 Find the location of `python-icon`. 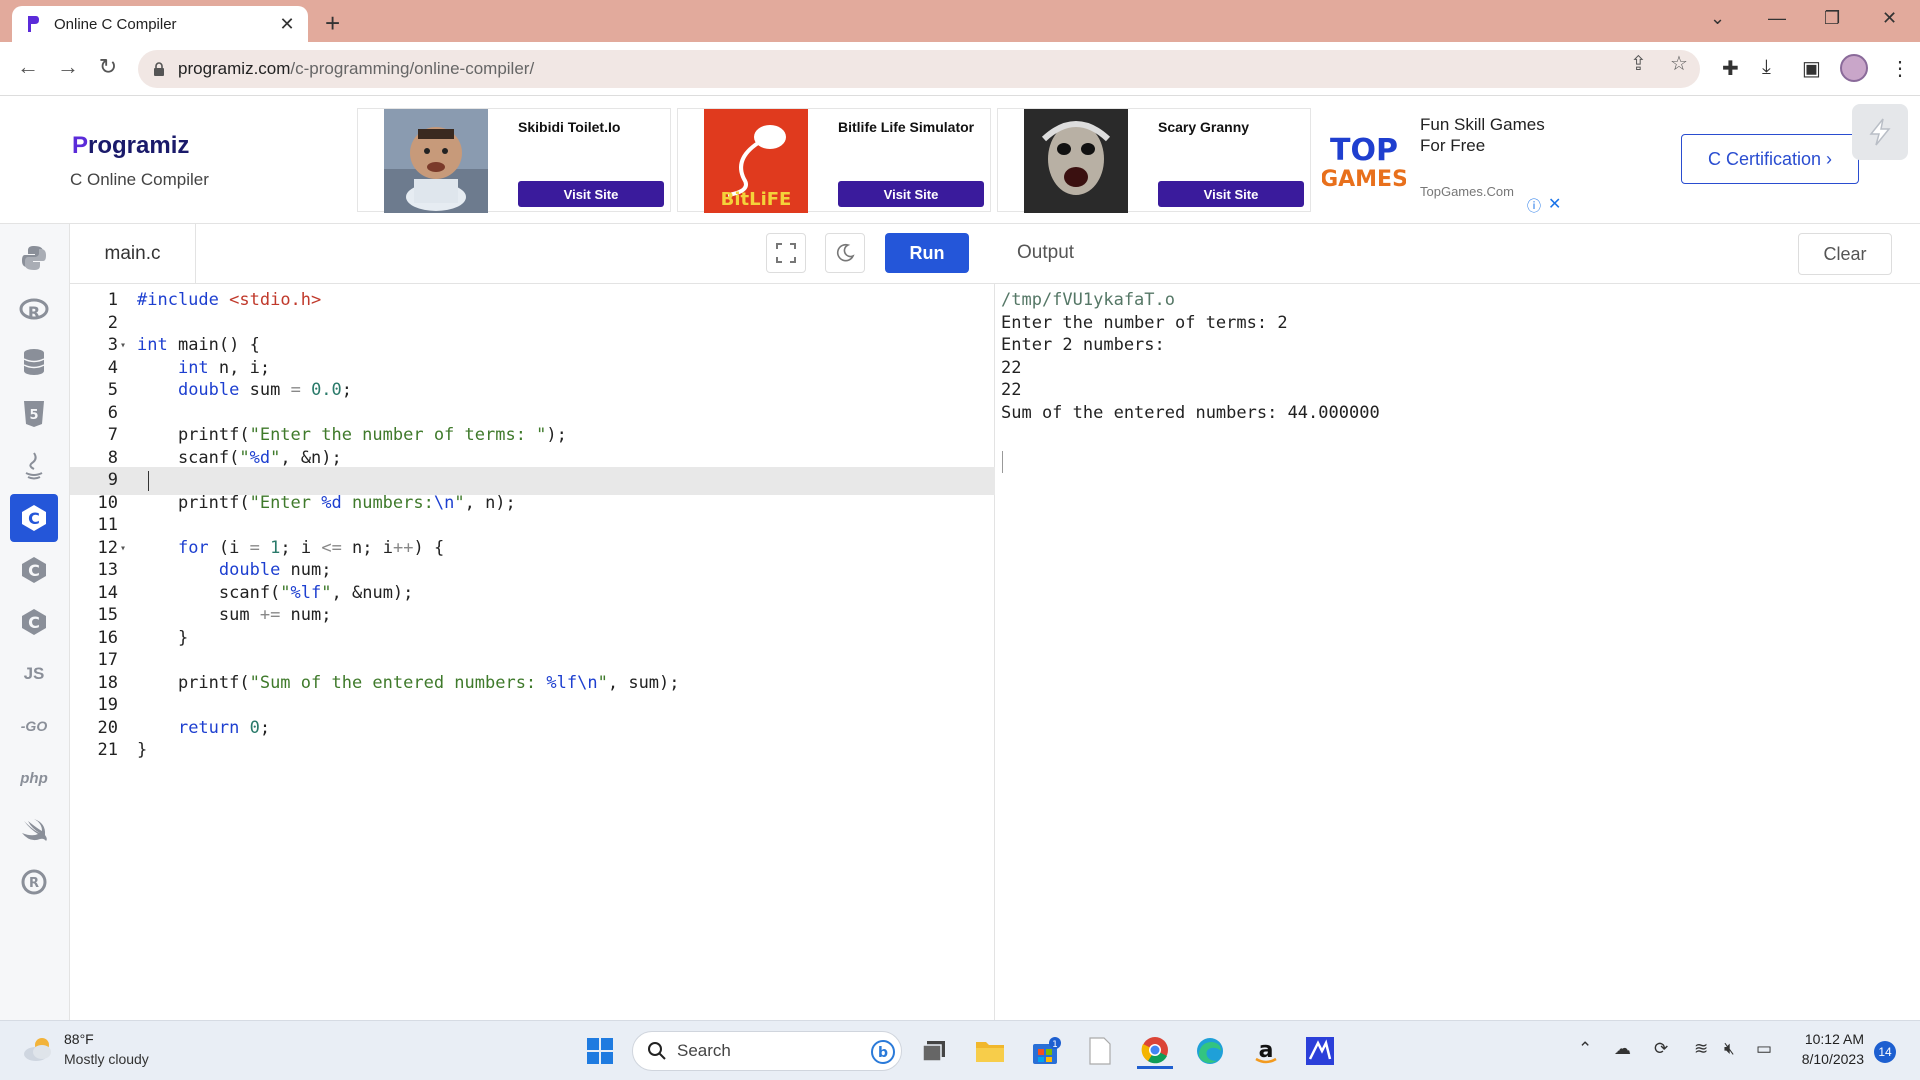

python-icon is located at coordinates (34, 258).